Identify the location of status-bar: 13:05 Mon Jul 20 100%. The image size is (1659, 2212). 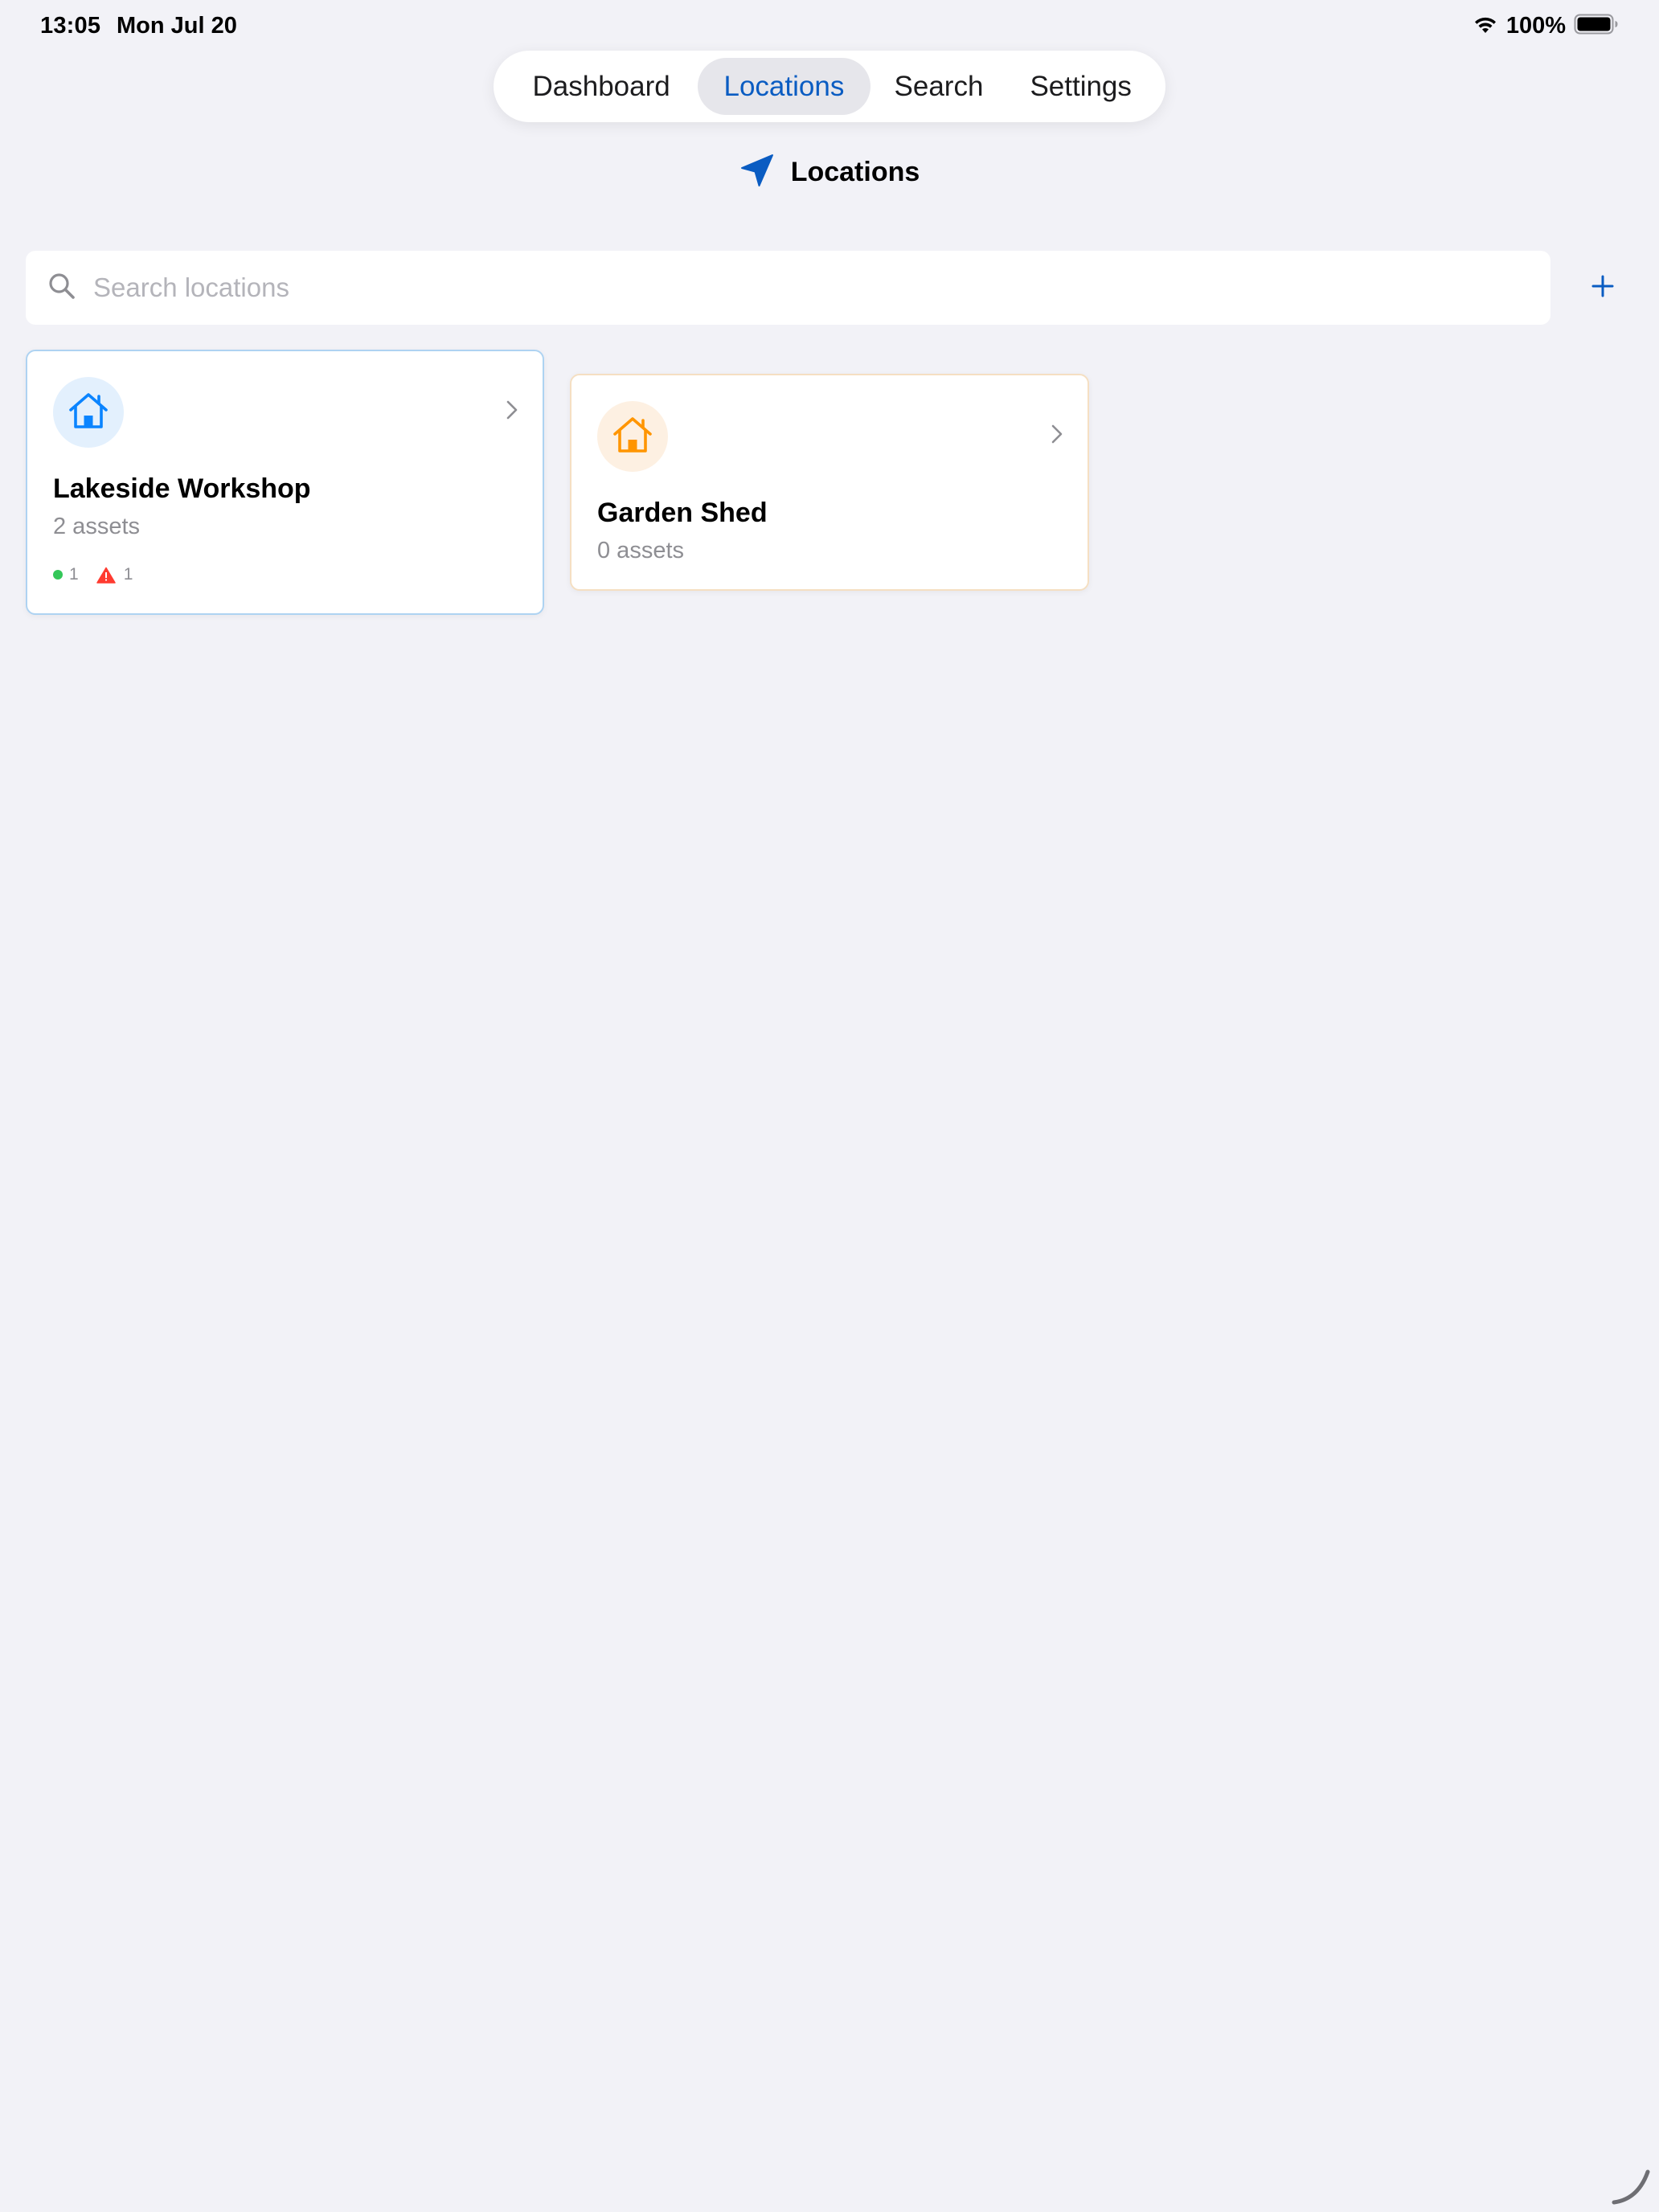
(829, 25).